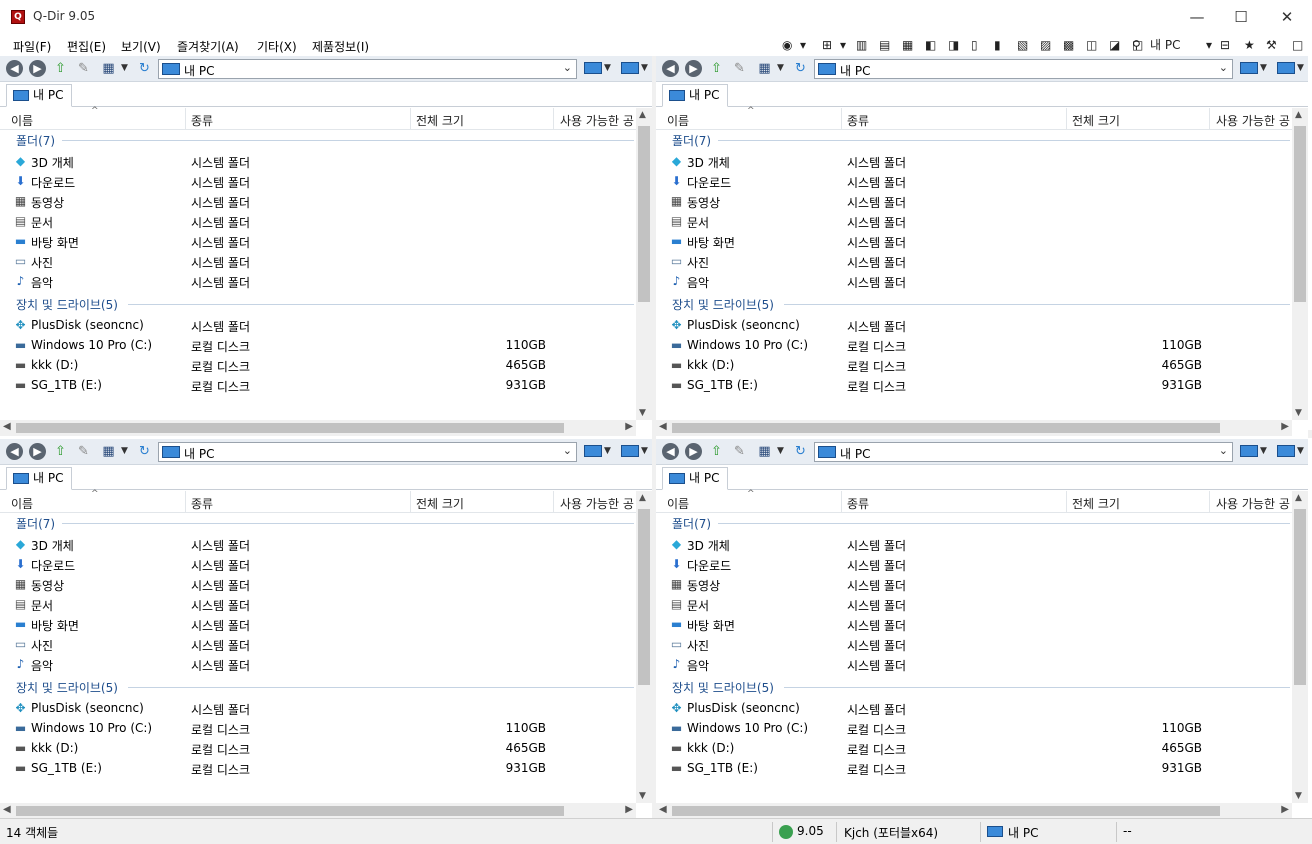 This screenshot has width=1312, height=844. I want to click on view-alt-icon, so click(1286, 68).